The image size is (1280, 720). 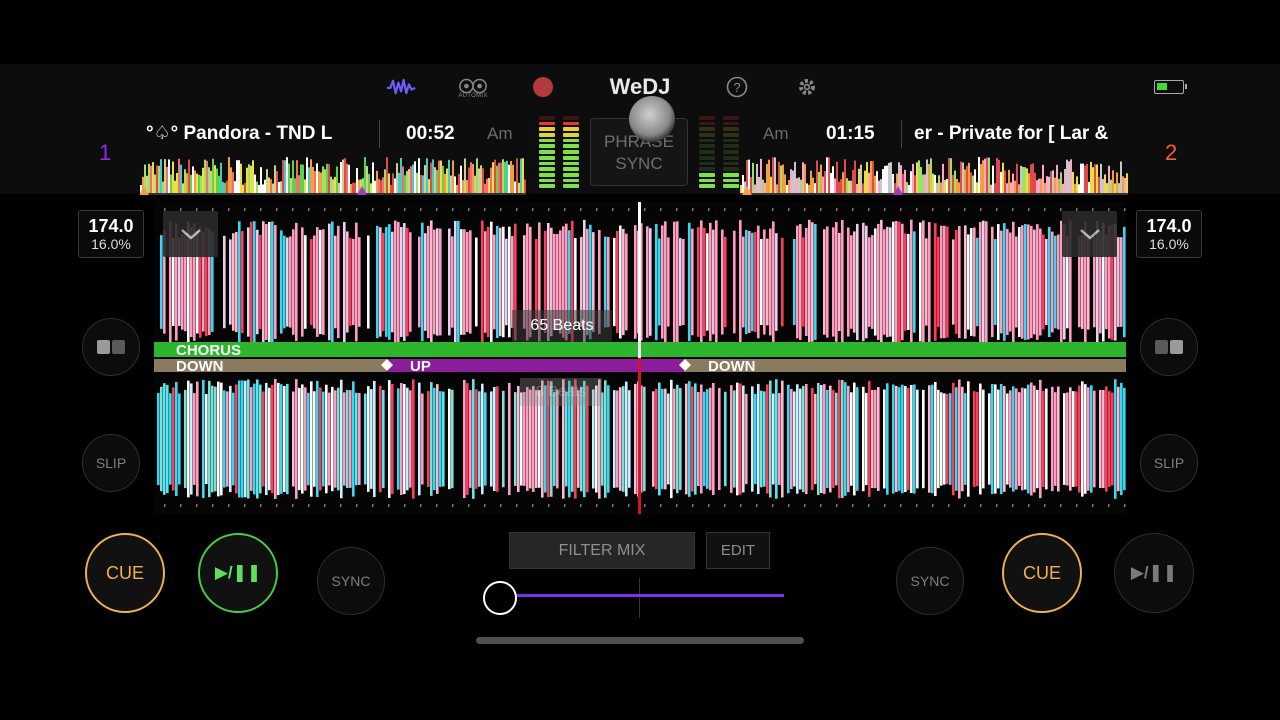 What do you see at coordinates (1154, 573) in the screenshot?
I see `deck2-play-pause-button: ▶/❚❚` at bounding box center [1154, 573].